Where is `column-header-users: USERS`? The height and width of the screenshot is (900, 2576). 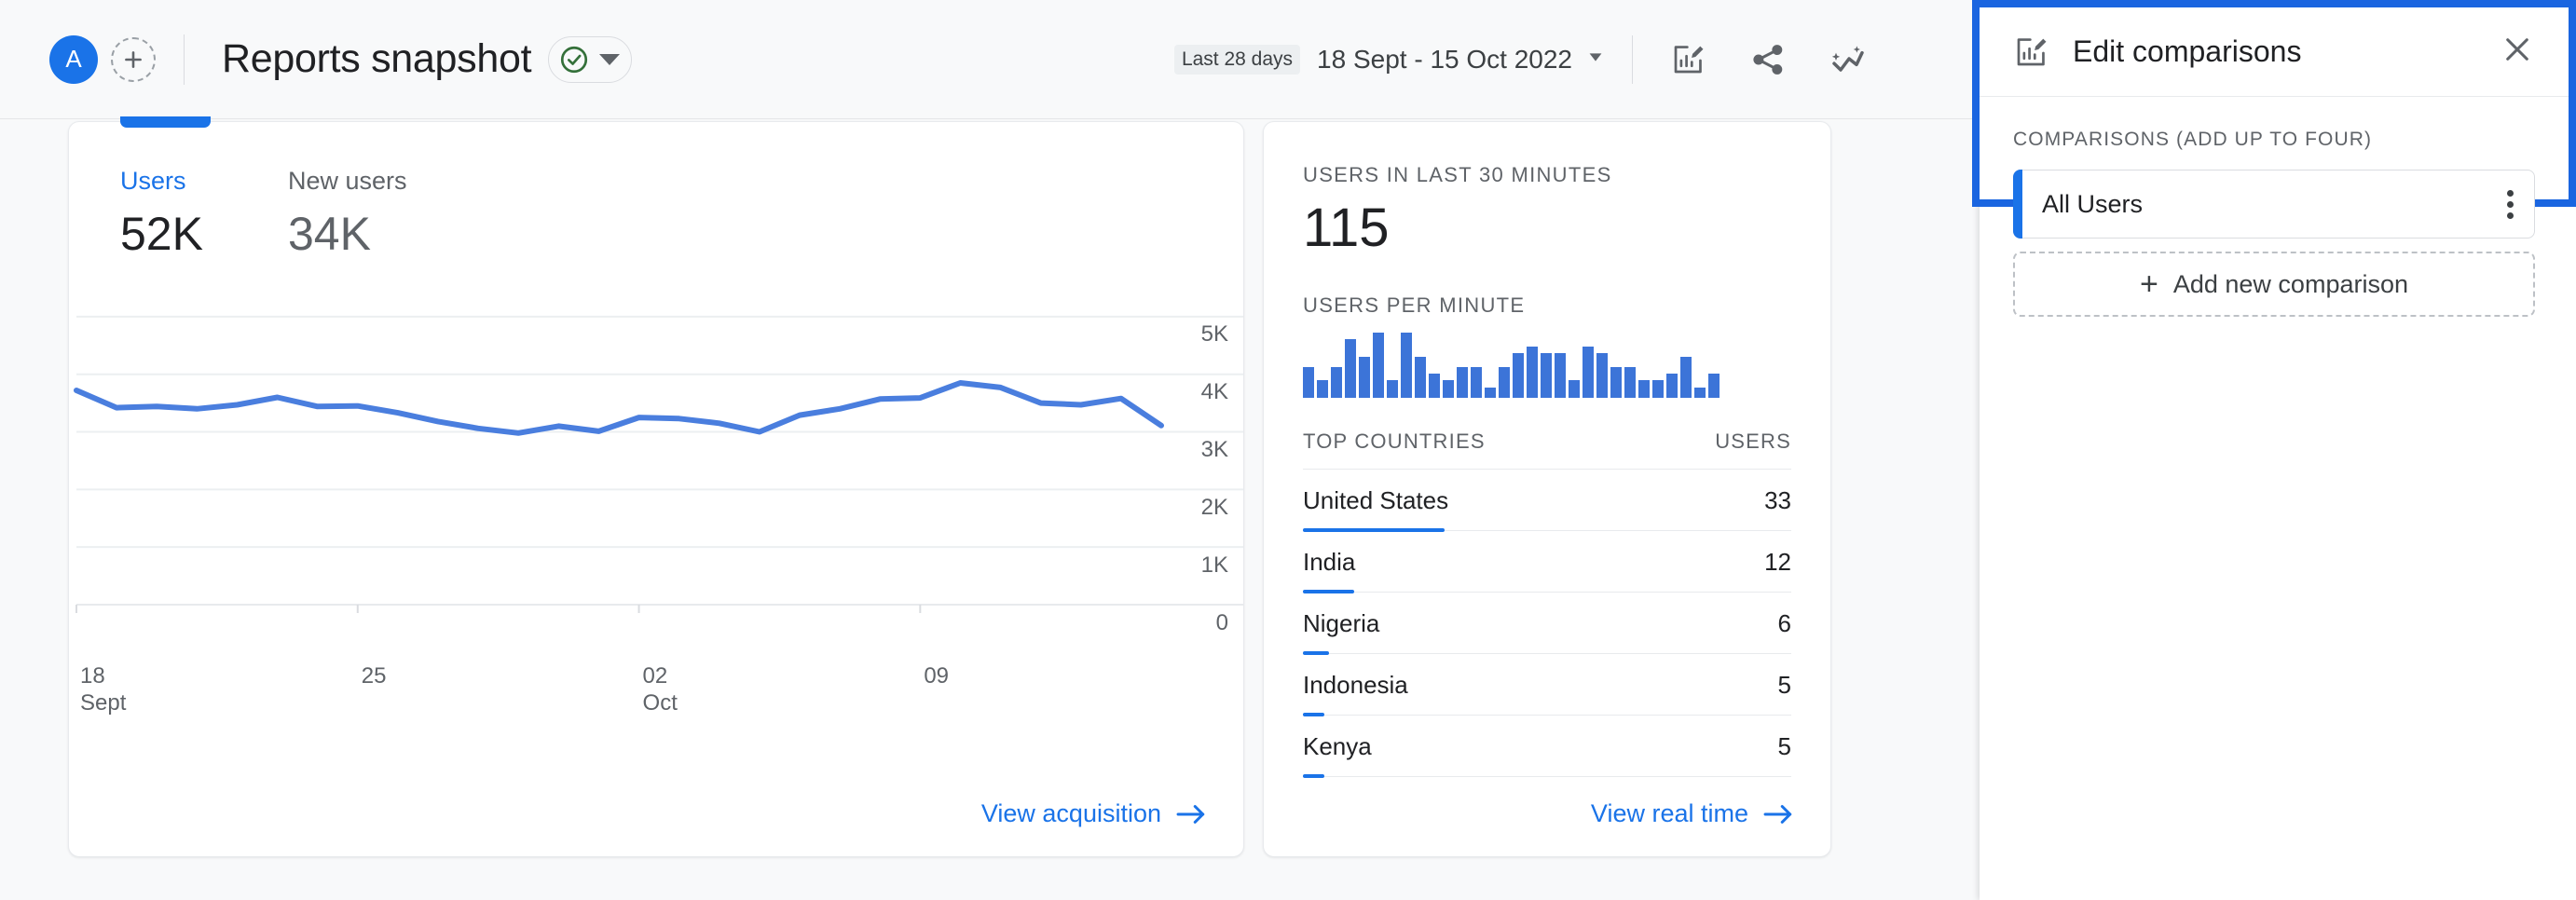
column-header-users: USERS is located at coordinates (1753, 441).